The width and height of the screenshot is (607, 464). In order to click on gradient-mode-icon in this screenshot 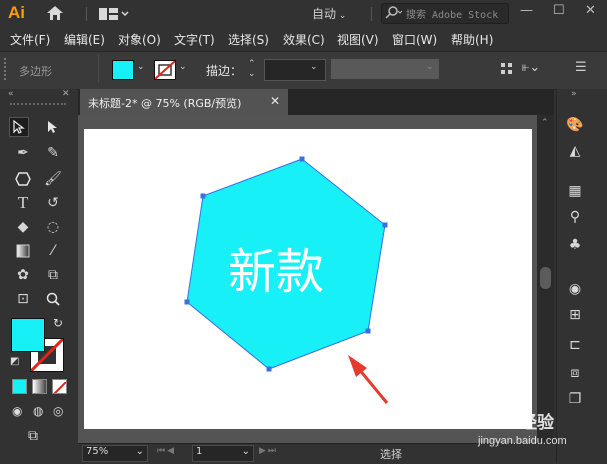, I will do `click(39, 386)`.